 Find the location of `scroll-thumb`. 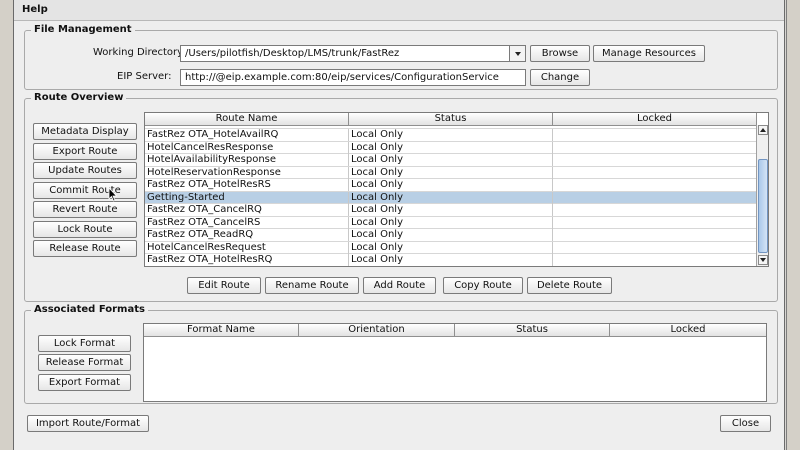

scroll-thumb is located at coordinates (763, 206).